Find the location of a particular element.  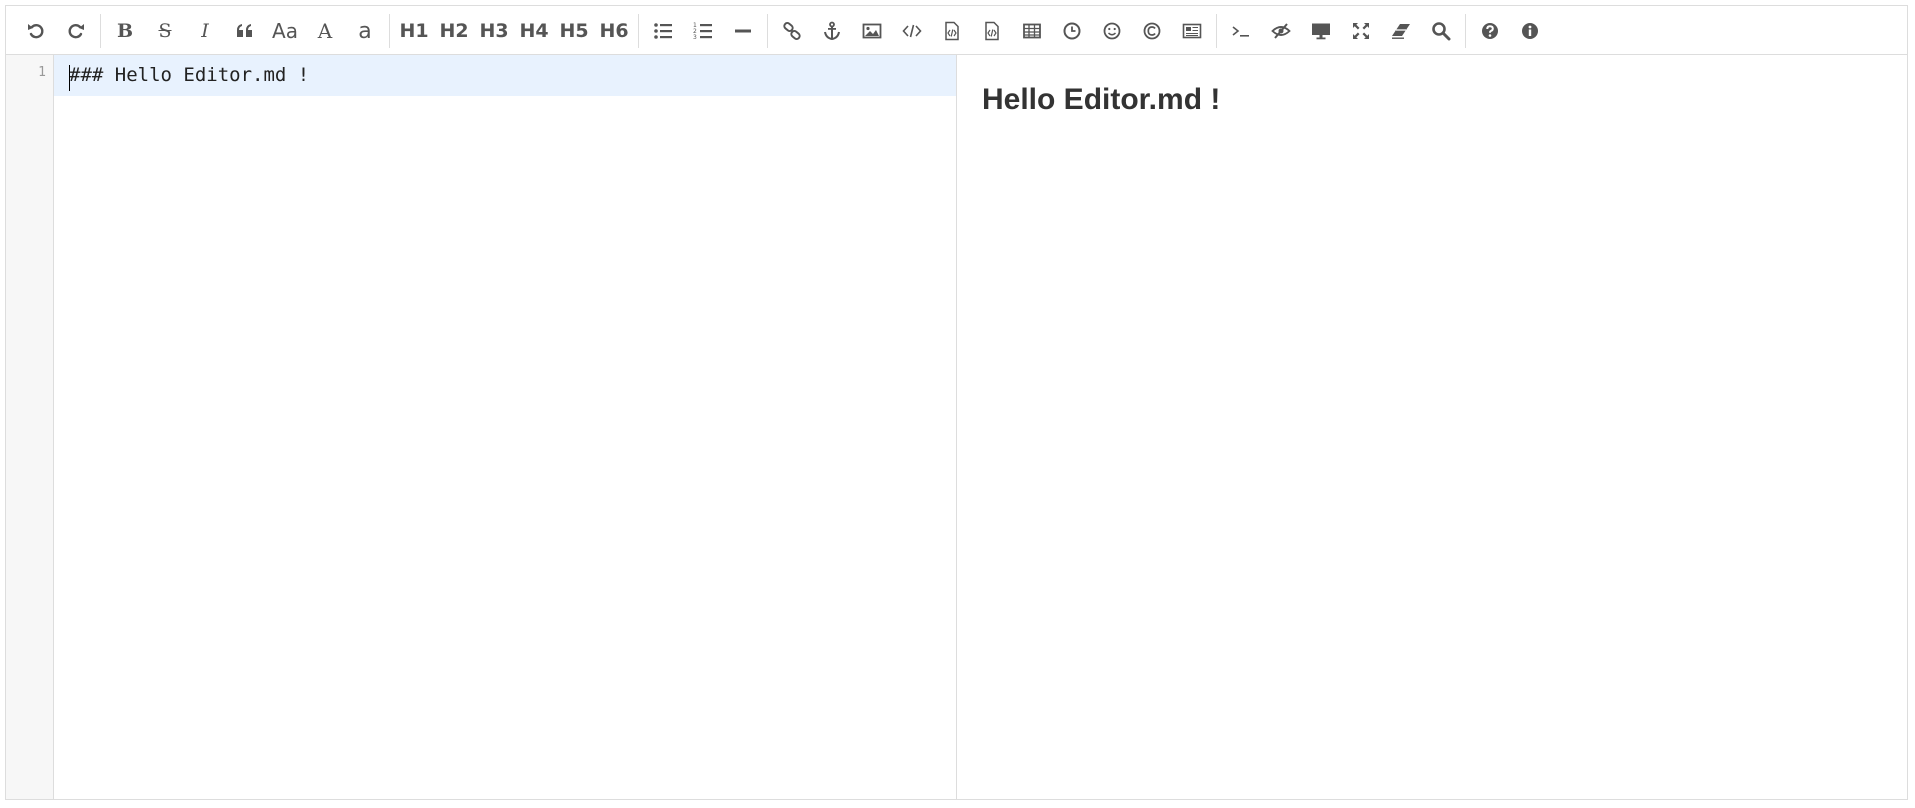

link-icon is located at coordinates (792, 31).